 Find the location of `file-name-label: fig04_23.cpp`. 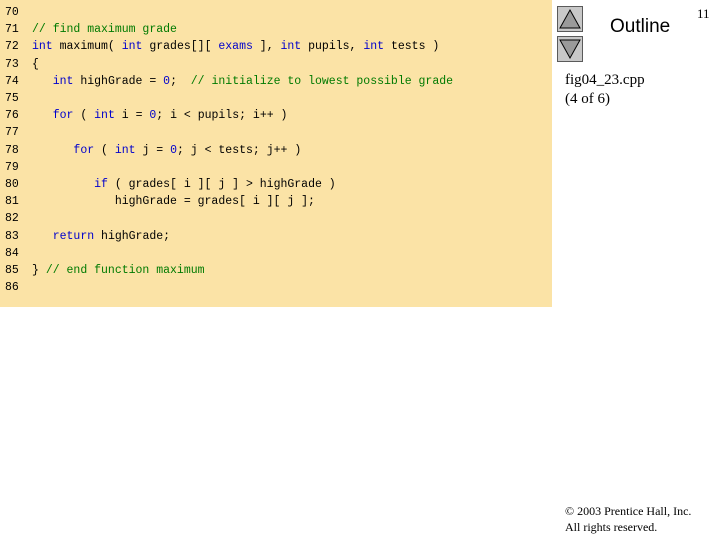

file-name-label: fig04_23.cpp is located at coordinates (605, 80).